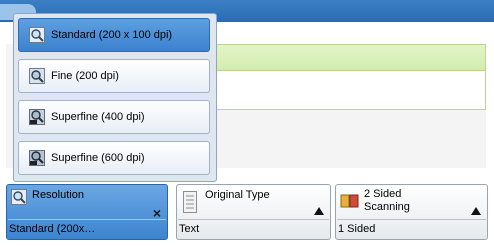 The width and height of the screenshot is (494, 246). What do you see at coordinates (37, 117) in the screenshot?
I see `magnifier-400-icon` at bounding box center [37, 117].